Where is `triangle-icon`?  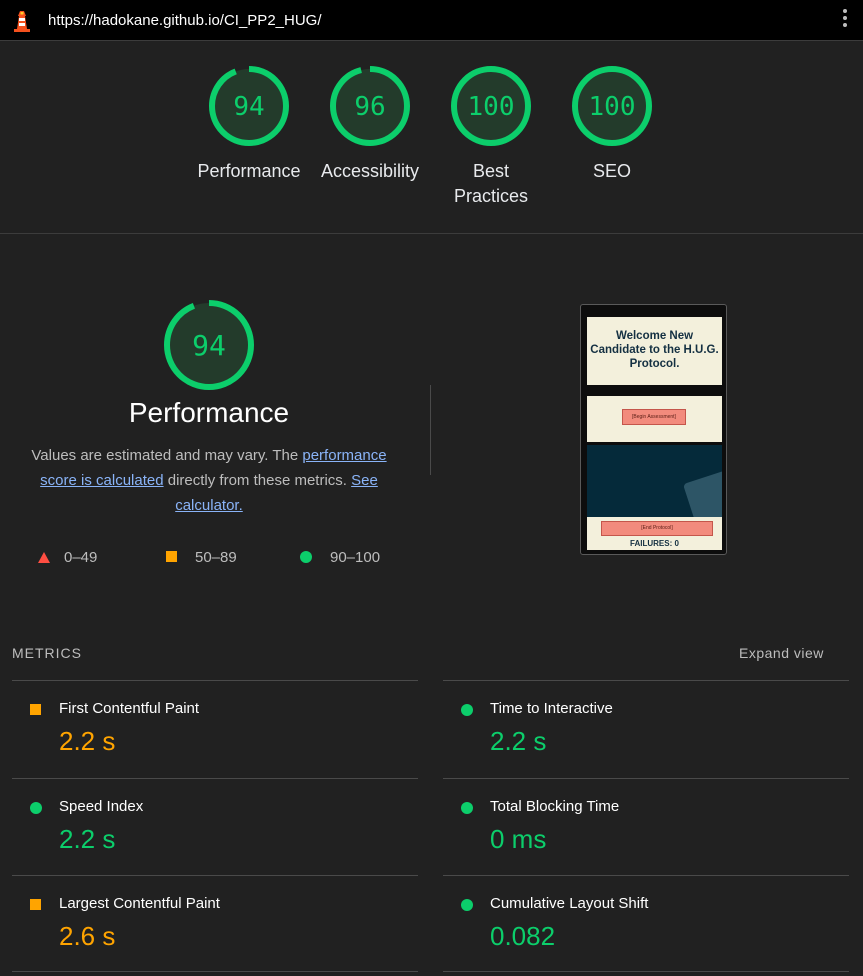 triangle-icon is located at coordinates (44, 557).